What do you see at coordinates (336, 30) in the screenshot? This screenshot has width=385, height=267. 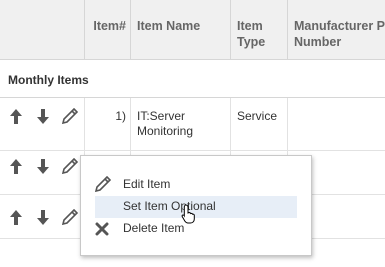 I see `column-header-manufacturer: Manufacturer P Number` at bounding box center [336, 30].